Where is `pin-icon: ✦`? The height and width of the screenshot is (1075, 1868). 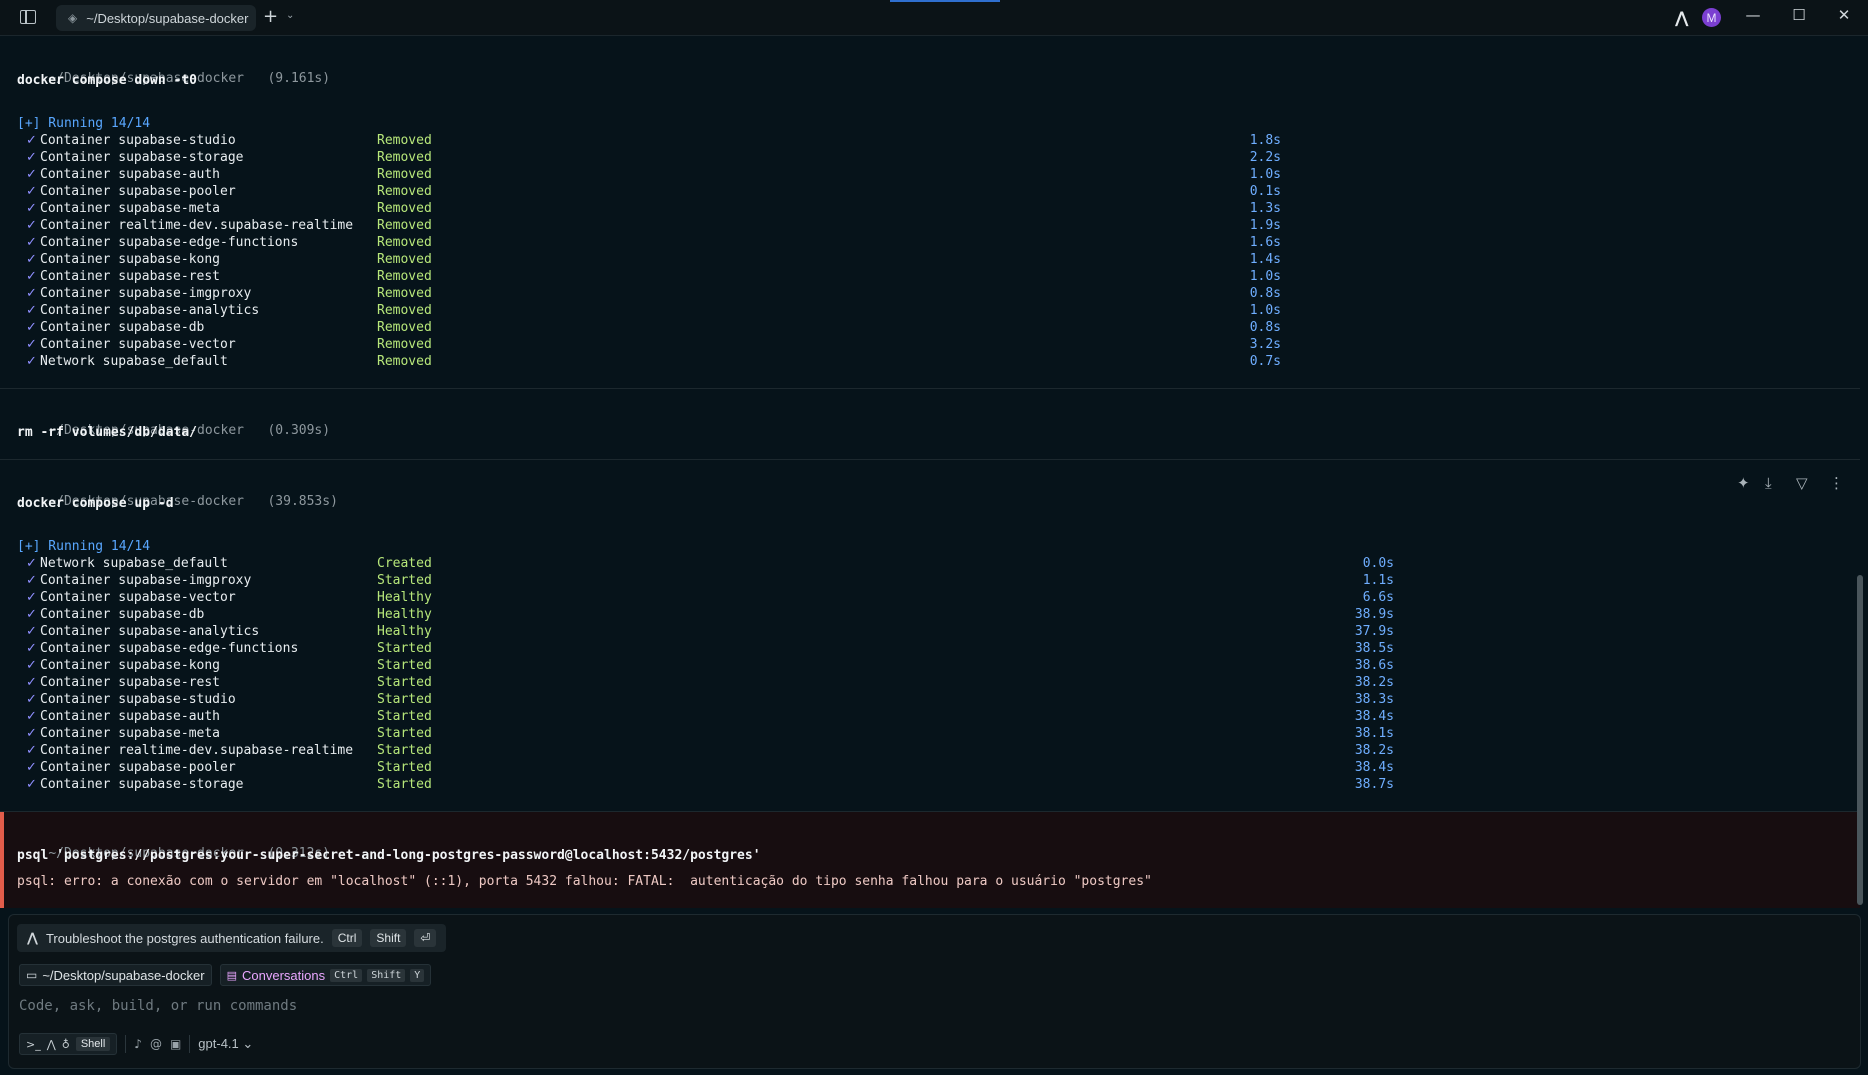 pin-icon: ✦ is located at coordinates (1743, 483).